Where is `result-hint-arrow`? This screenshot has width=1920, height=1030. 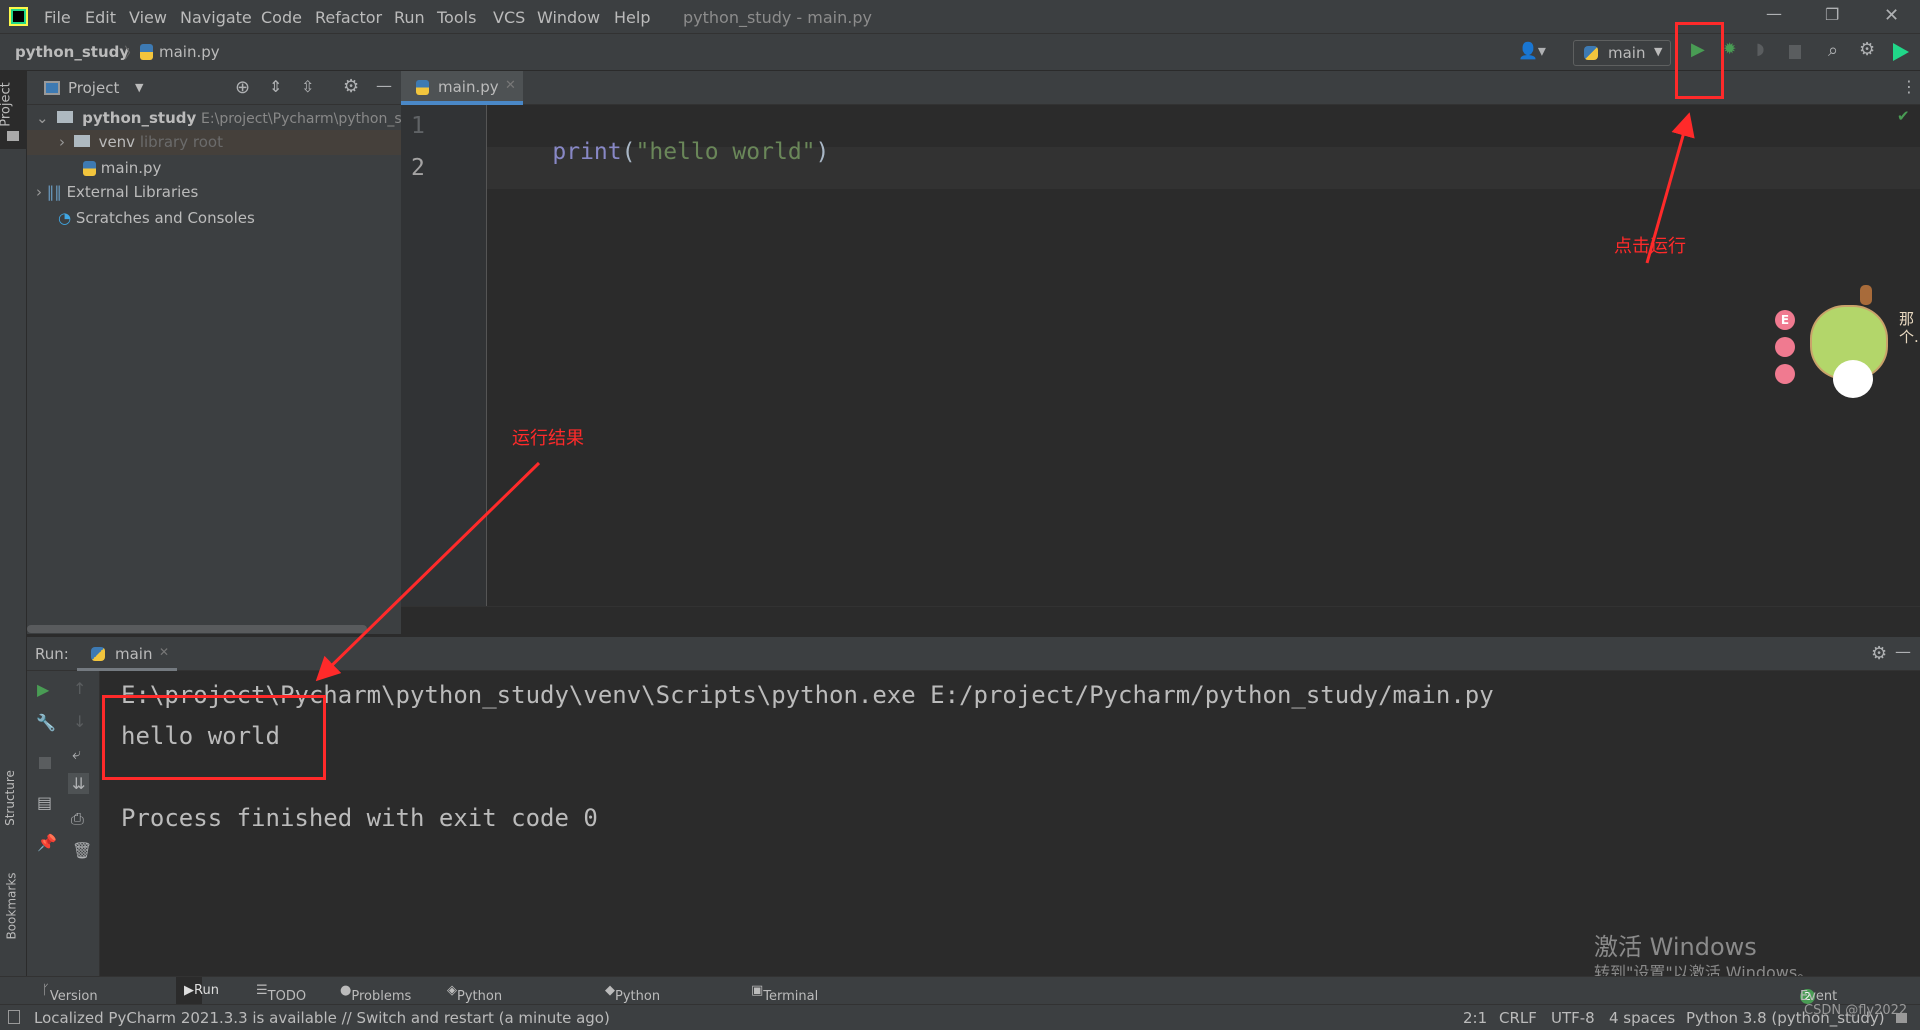 result-hint-arrow is located at coordinates (428, 571).